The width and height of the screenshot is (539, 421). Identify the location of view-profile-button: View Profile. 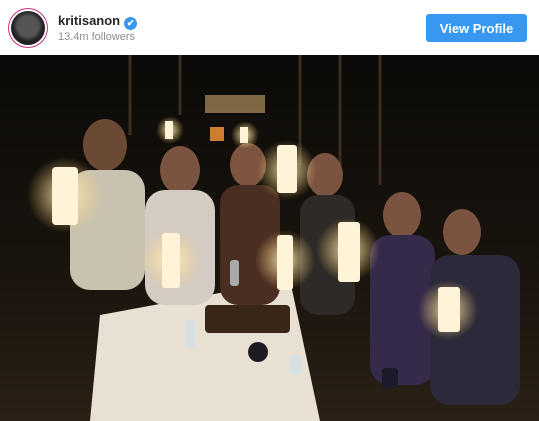
(476, 28).